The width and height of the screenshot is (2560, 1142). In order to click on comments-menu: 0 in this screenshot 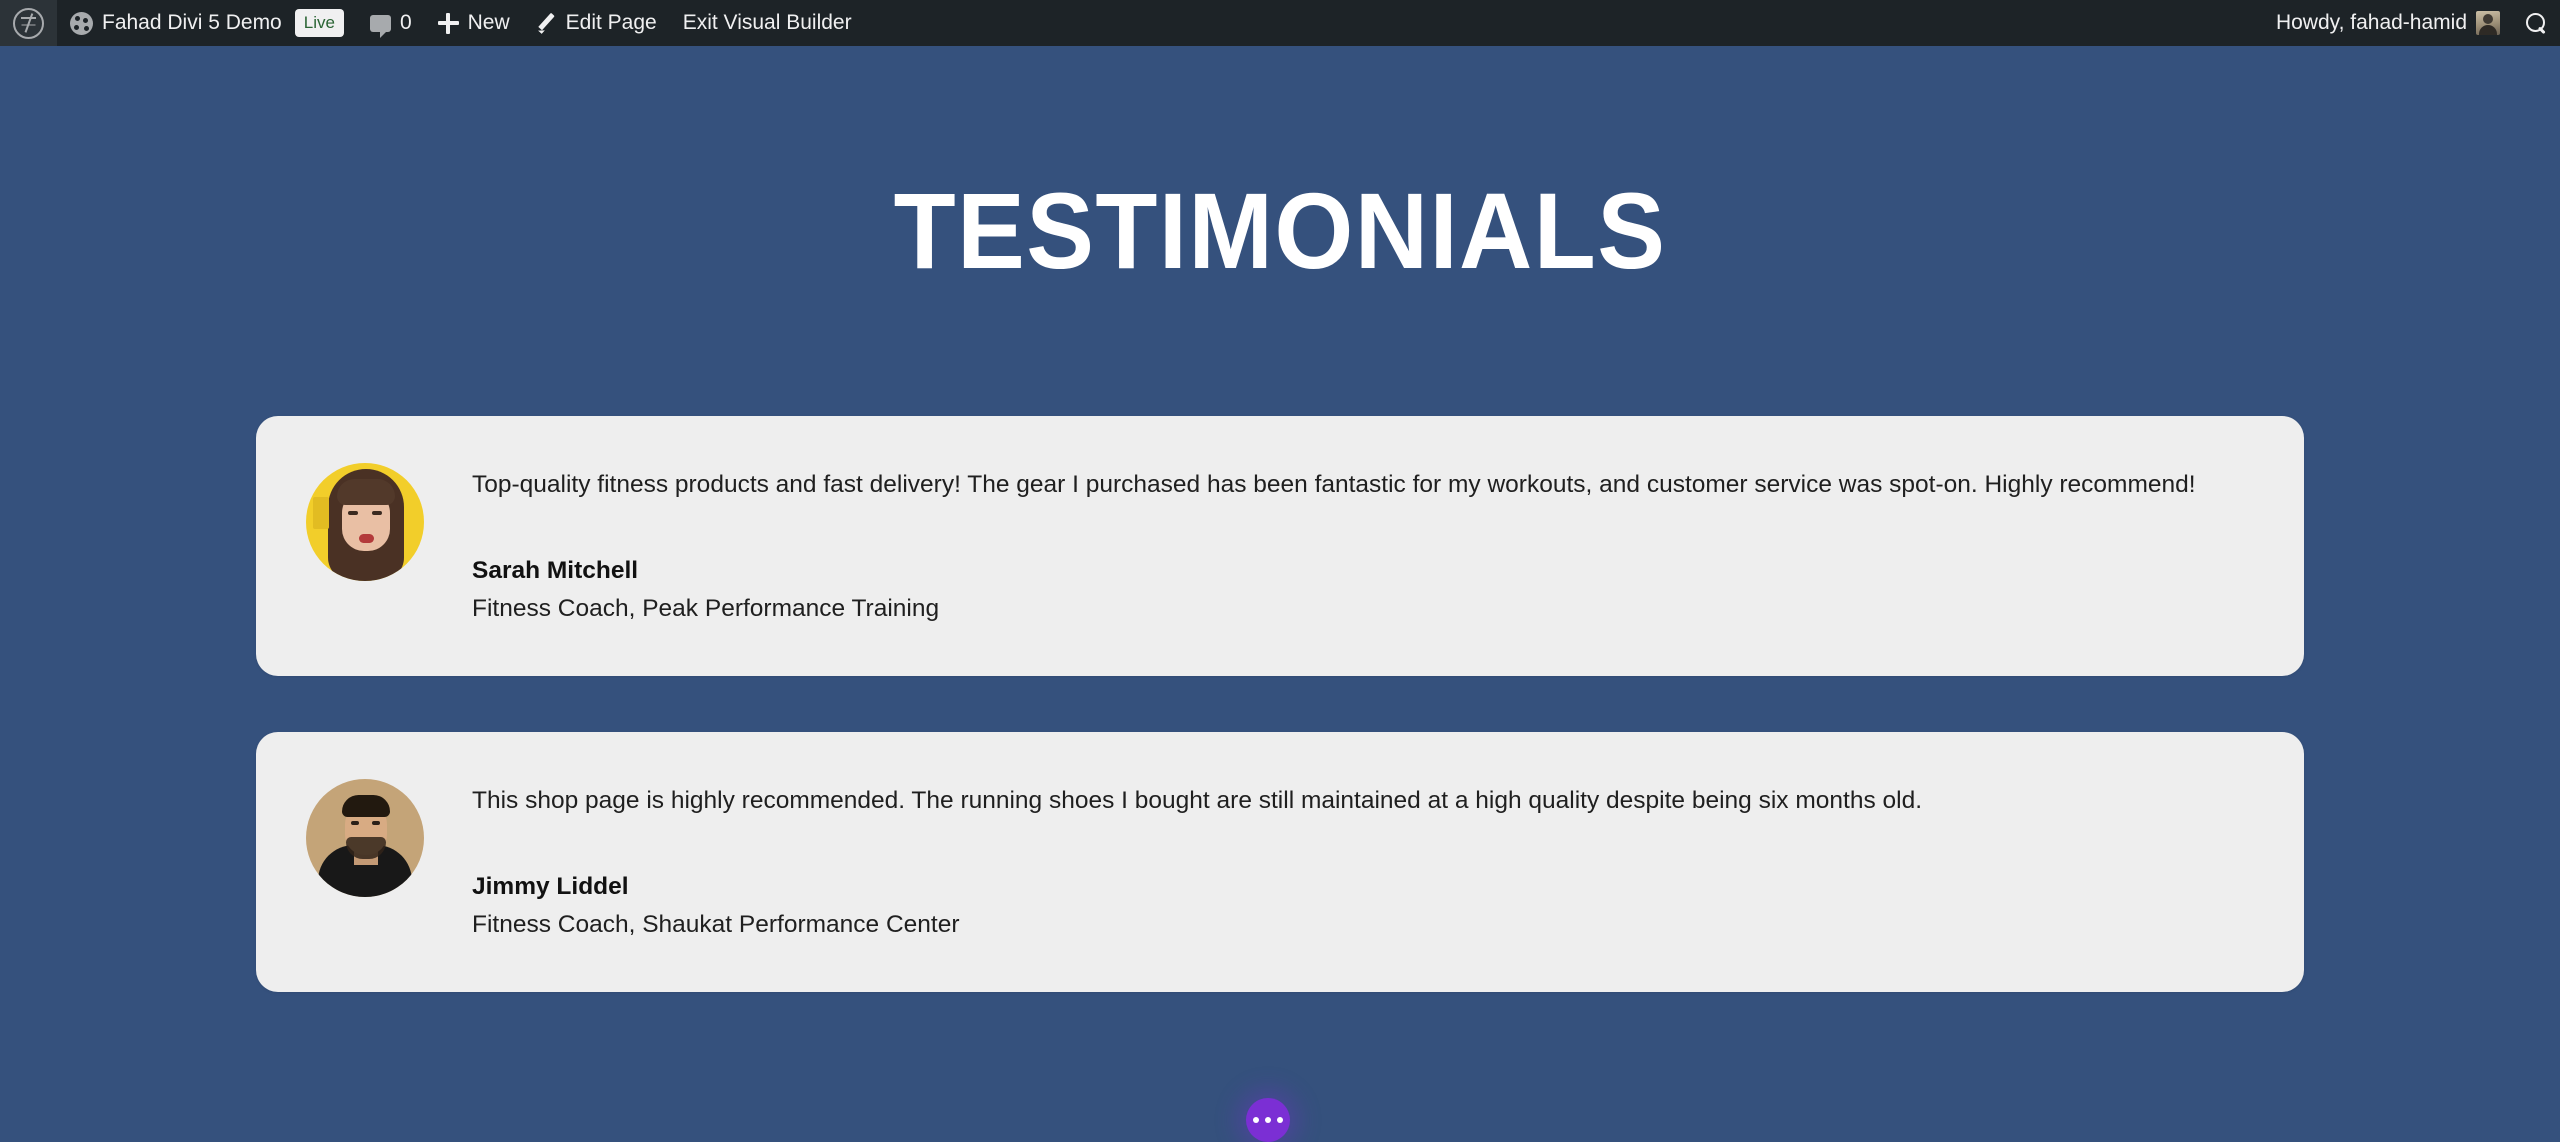, I will do `click(391, 23)`.